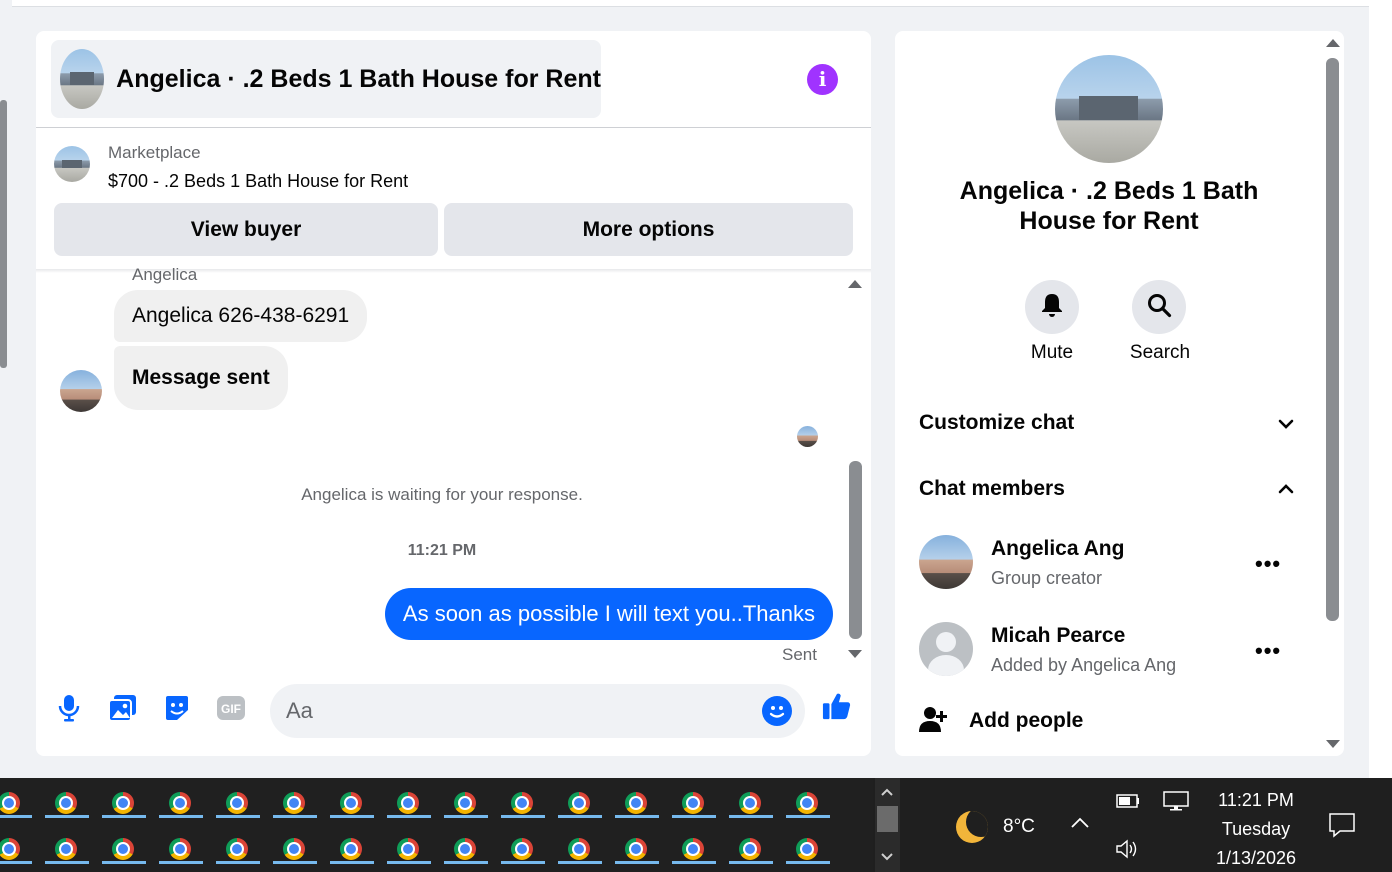 The image size is (1392, 872). Describe the element at coordinates (241, 316) in the screenshot. I see `incoming-message: Angelica 626-438-6291` at that location.